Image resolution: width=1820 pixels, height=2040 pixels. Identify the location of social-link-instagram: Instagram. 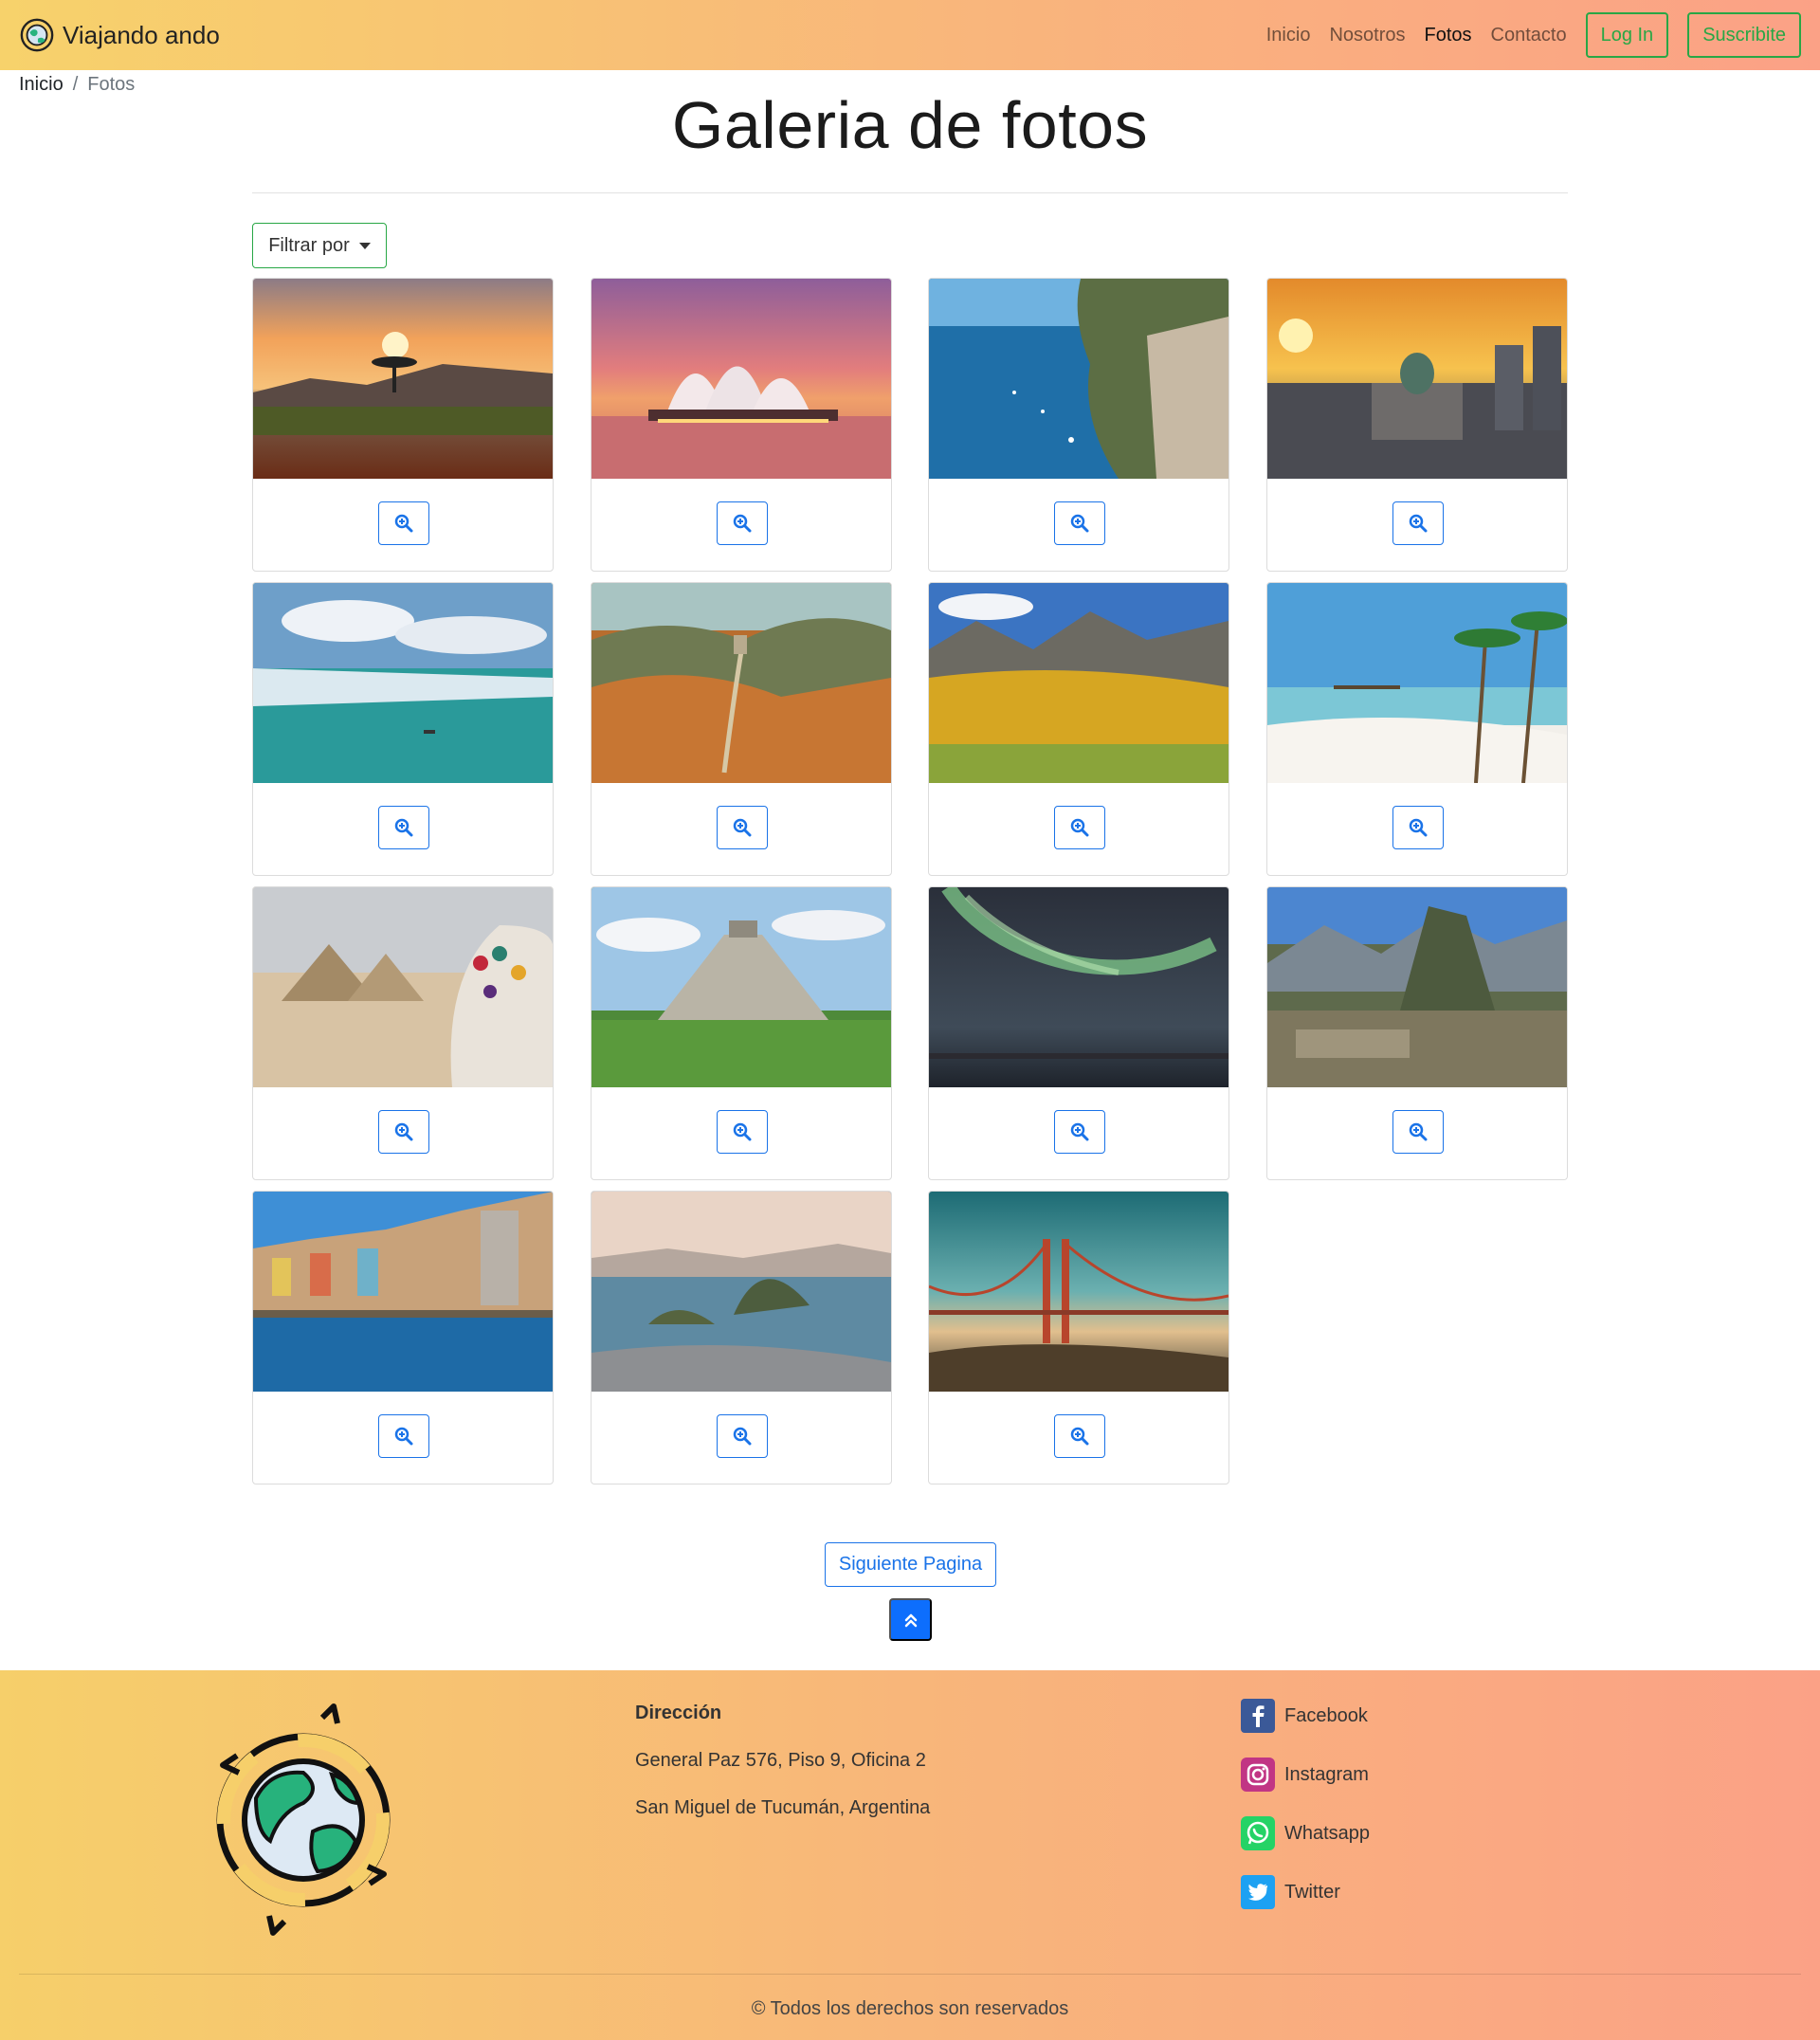
(1305, 1775).